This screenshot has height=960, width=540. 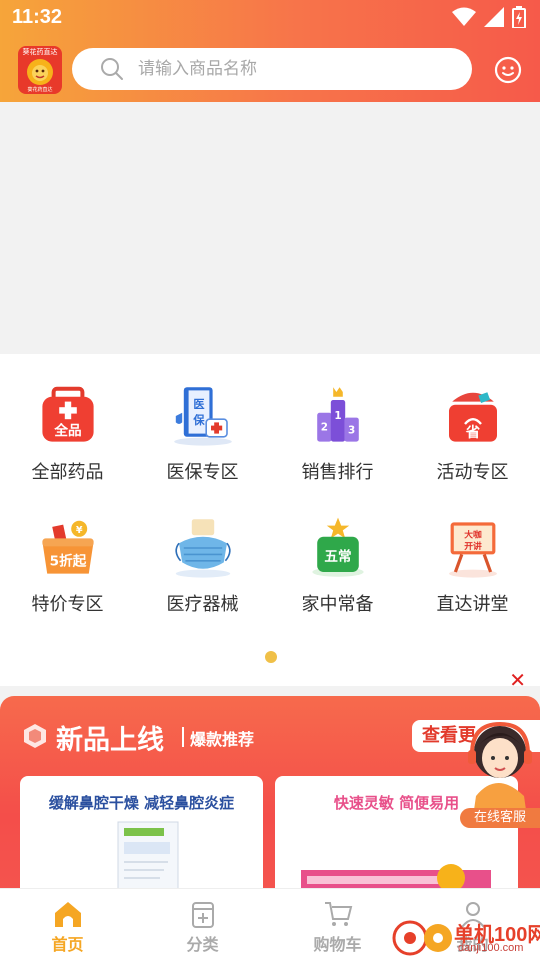 I want to click on divider, so click(x=183, y=737).